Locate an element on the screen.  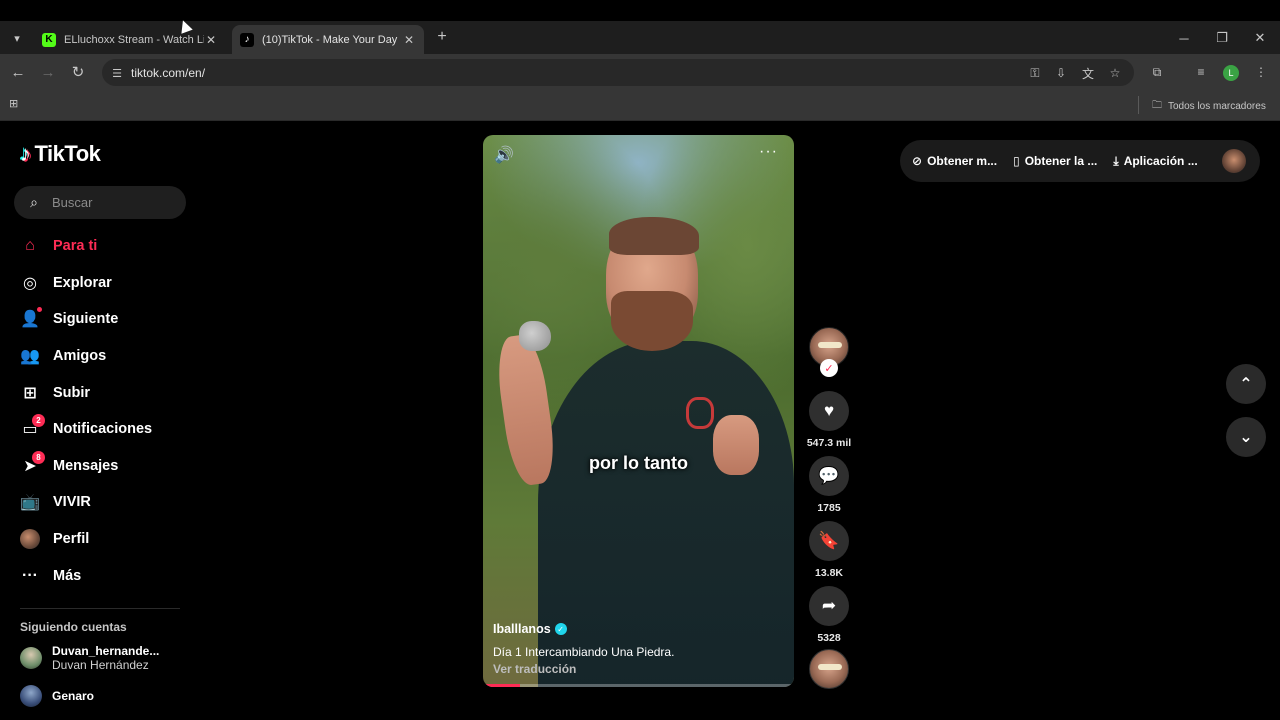
share-icon: ➦ is located at coordinates (829, 606).